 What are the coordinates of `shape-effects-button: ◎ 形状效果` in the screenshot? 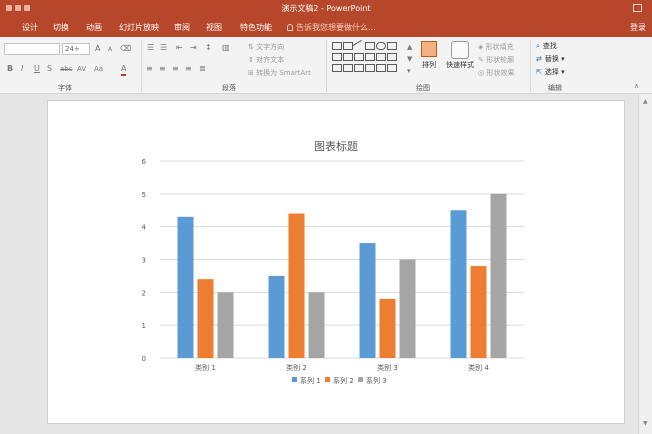 It's located at (496, 73).